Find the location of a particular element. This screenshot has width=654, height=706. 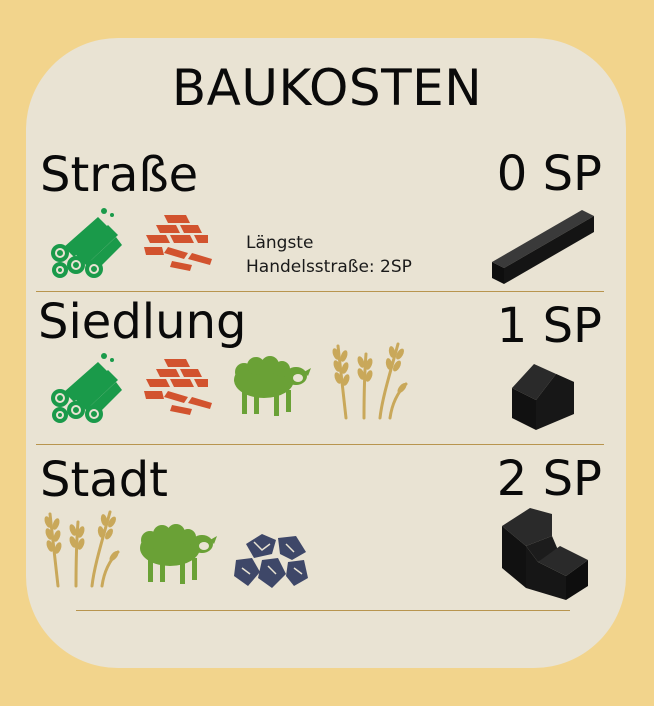

road-label: Straße is located at coordinates (119, 175).